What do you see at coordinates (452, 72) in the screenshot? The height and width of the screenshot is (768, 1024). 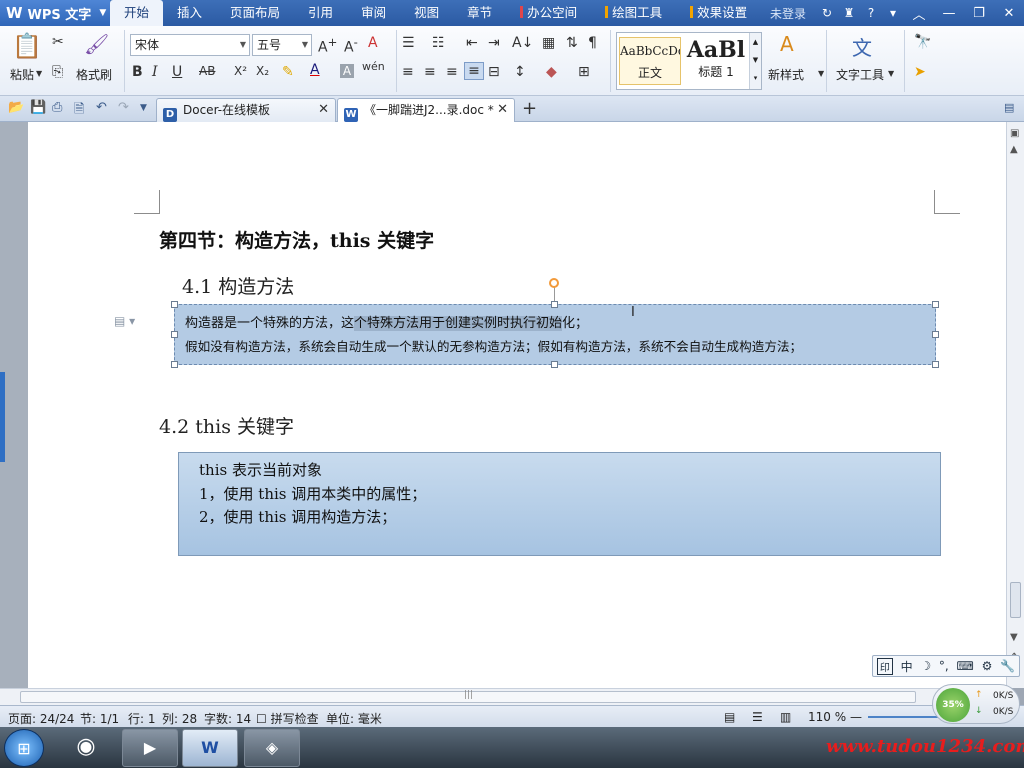 I see `align-right-icon: ≡` at bounding box center [452, 72].